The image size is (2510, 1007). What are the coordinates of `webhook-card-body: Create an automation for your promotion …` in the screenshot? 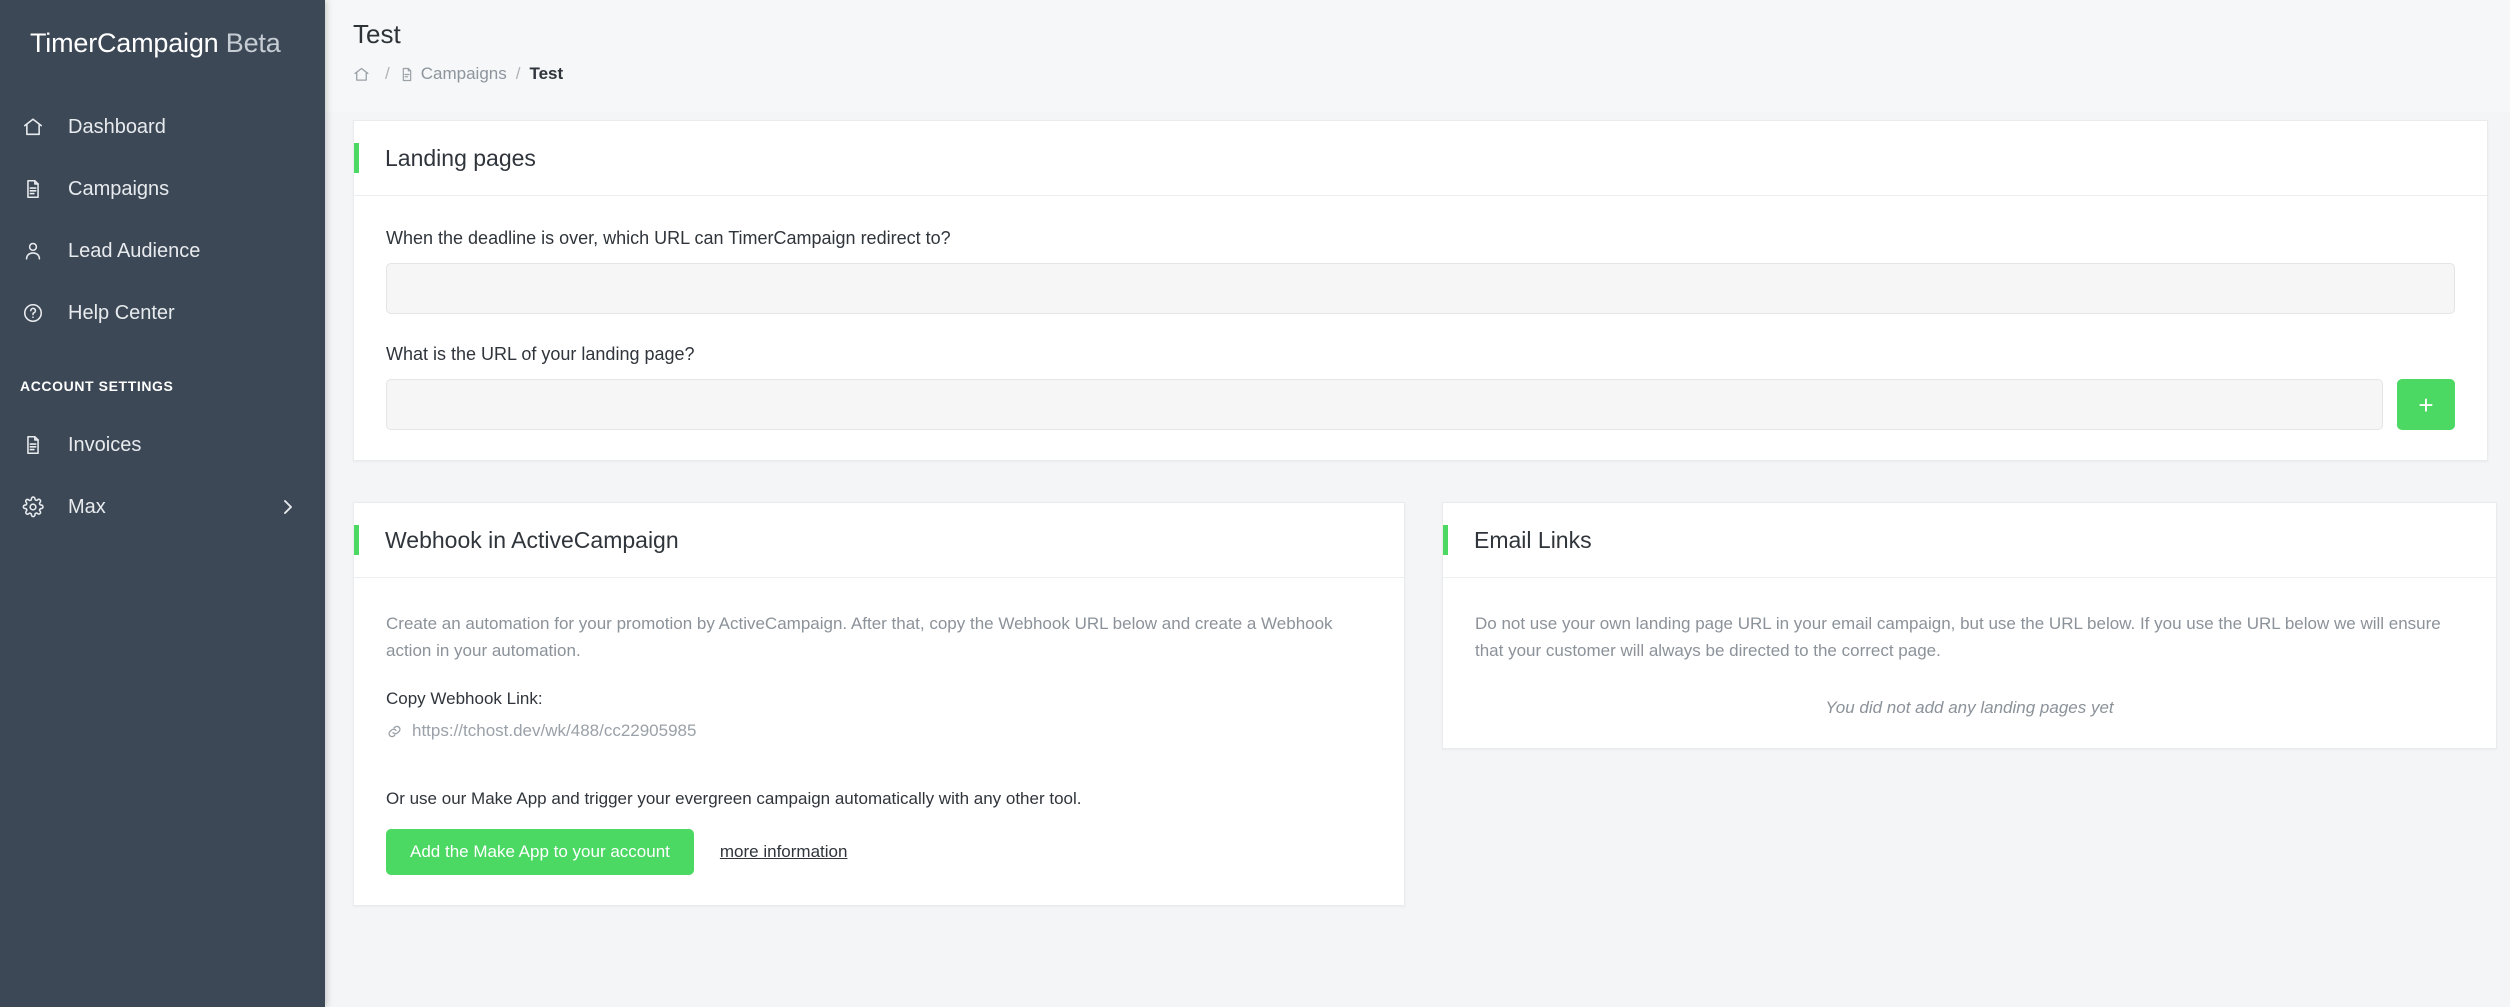 It's located at (879, 741).